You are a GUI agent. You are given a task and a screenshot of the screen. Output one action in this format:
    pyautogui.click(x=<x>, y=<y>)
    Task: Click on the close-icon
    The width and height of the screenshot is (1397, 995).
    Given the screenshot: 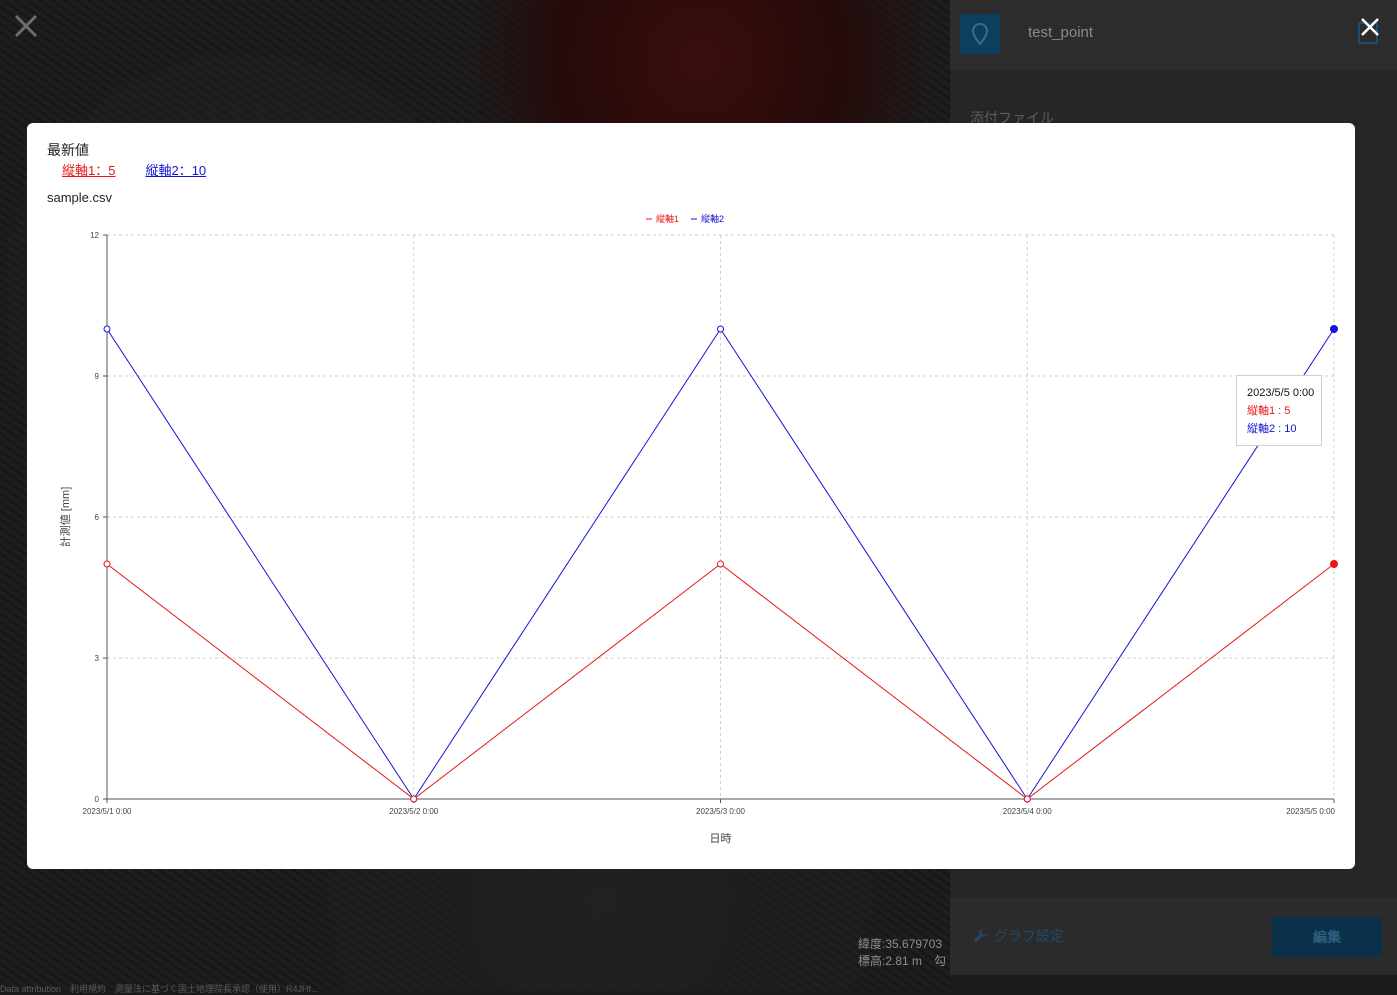 What is the action you would take?
    pyautogui.click(x=1370, y=27)
    